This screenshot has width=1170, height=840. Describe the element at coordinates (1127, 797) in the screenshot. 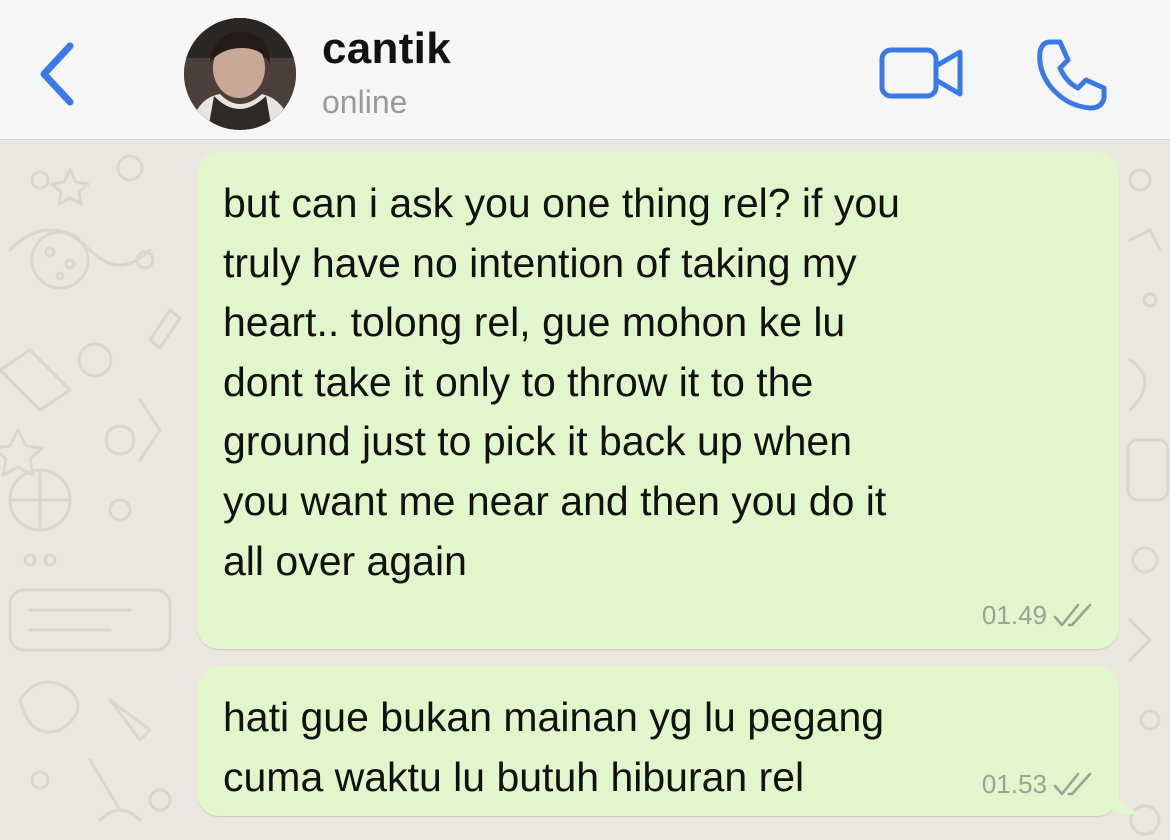

I see `bubble-tail` at that location.